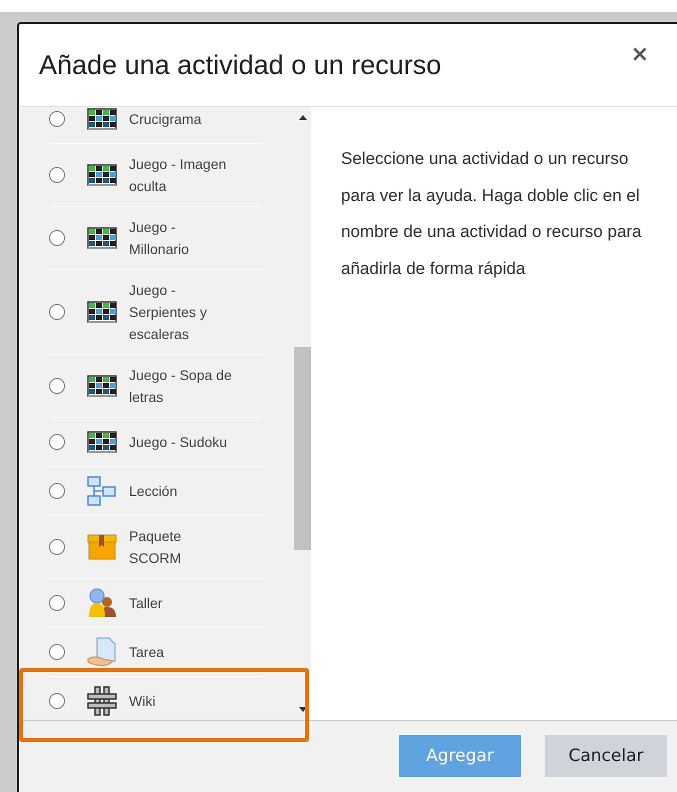 Image resolution: width=677 pixels, height=792 pixels. What do you see at coordinates (168, 312) in the screenshot?
I see `activity-label: Juego - Serpientes y escaleras` at bounding box center [168, 312].